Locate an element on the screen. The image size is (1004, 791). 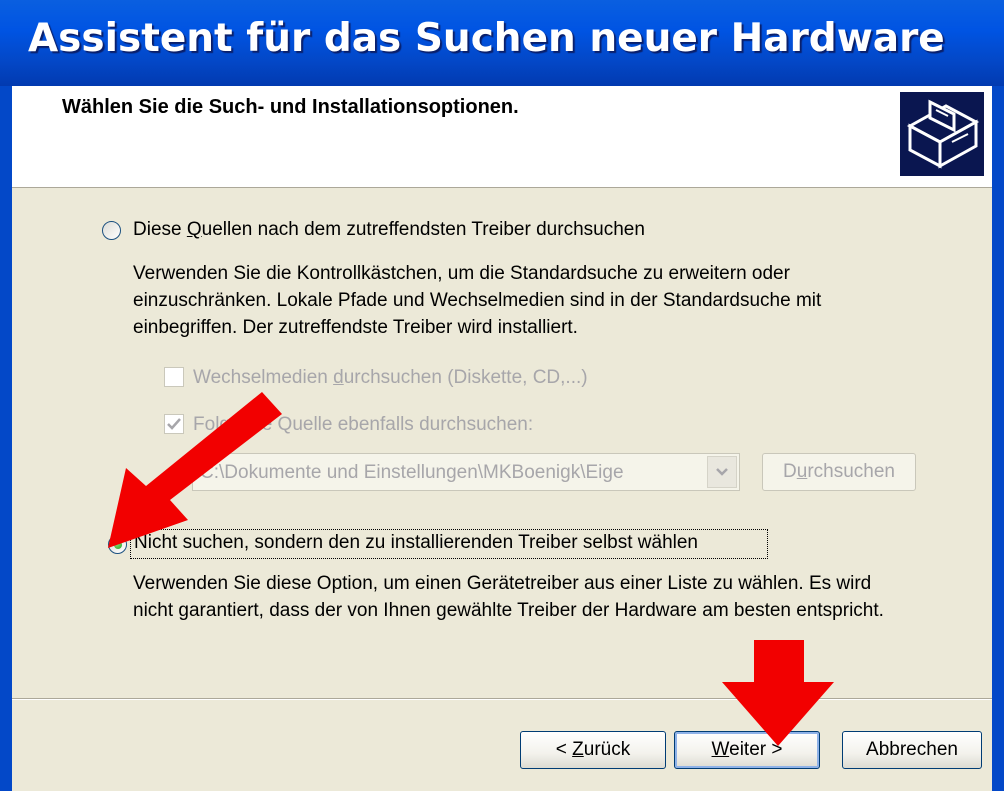
red-arrow-to-next-button-icon is located at coordinates (778, 693).